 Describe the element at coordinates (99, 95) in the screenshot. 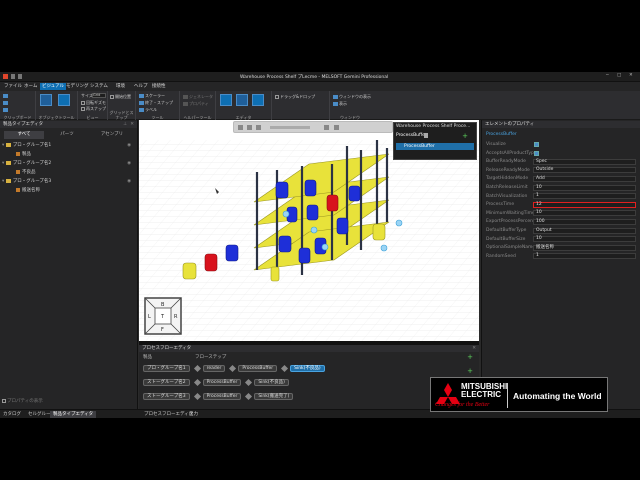

I see `grid-size-input: Grid` at that location.